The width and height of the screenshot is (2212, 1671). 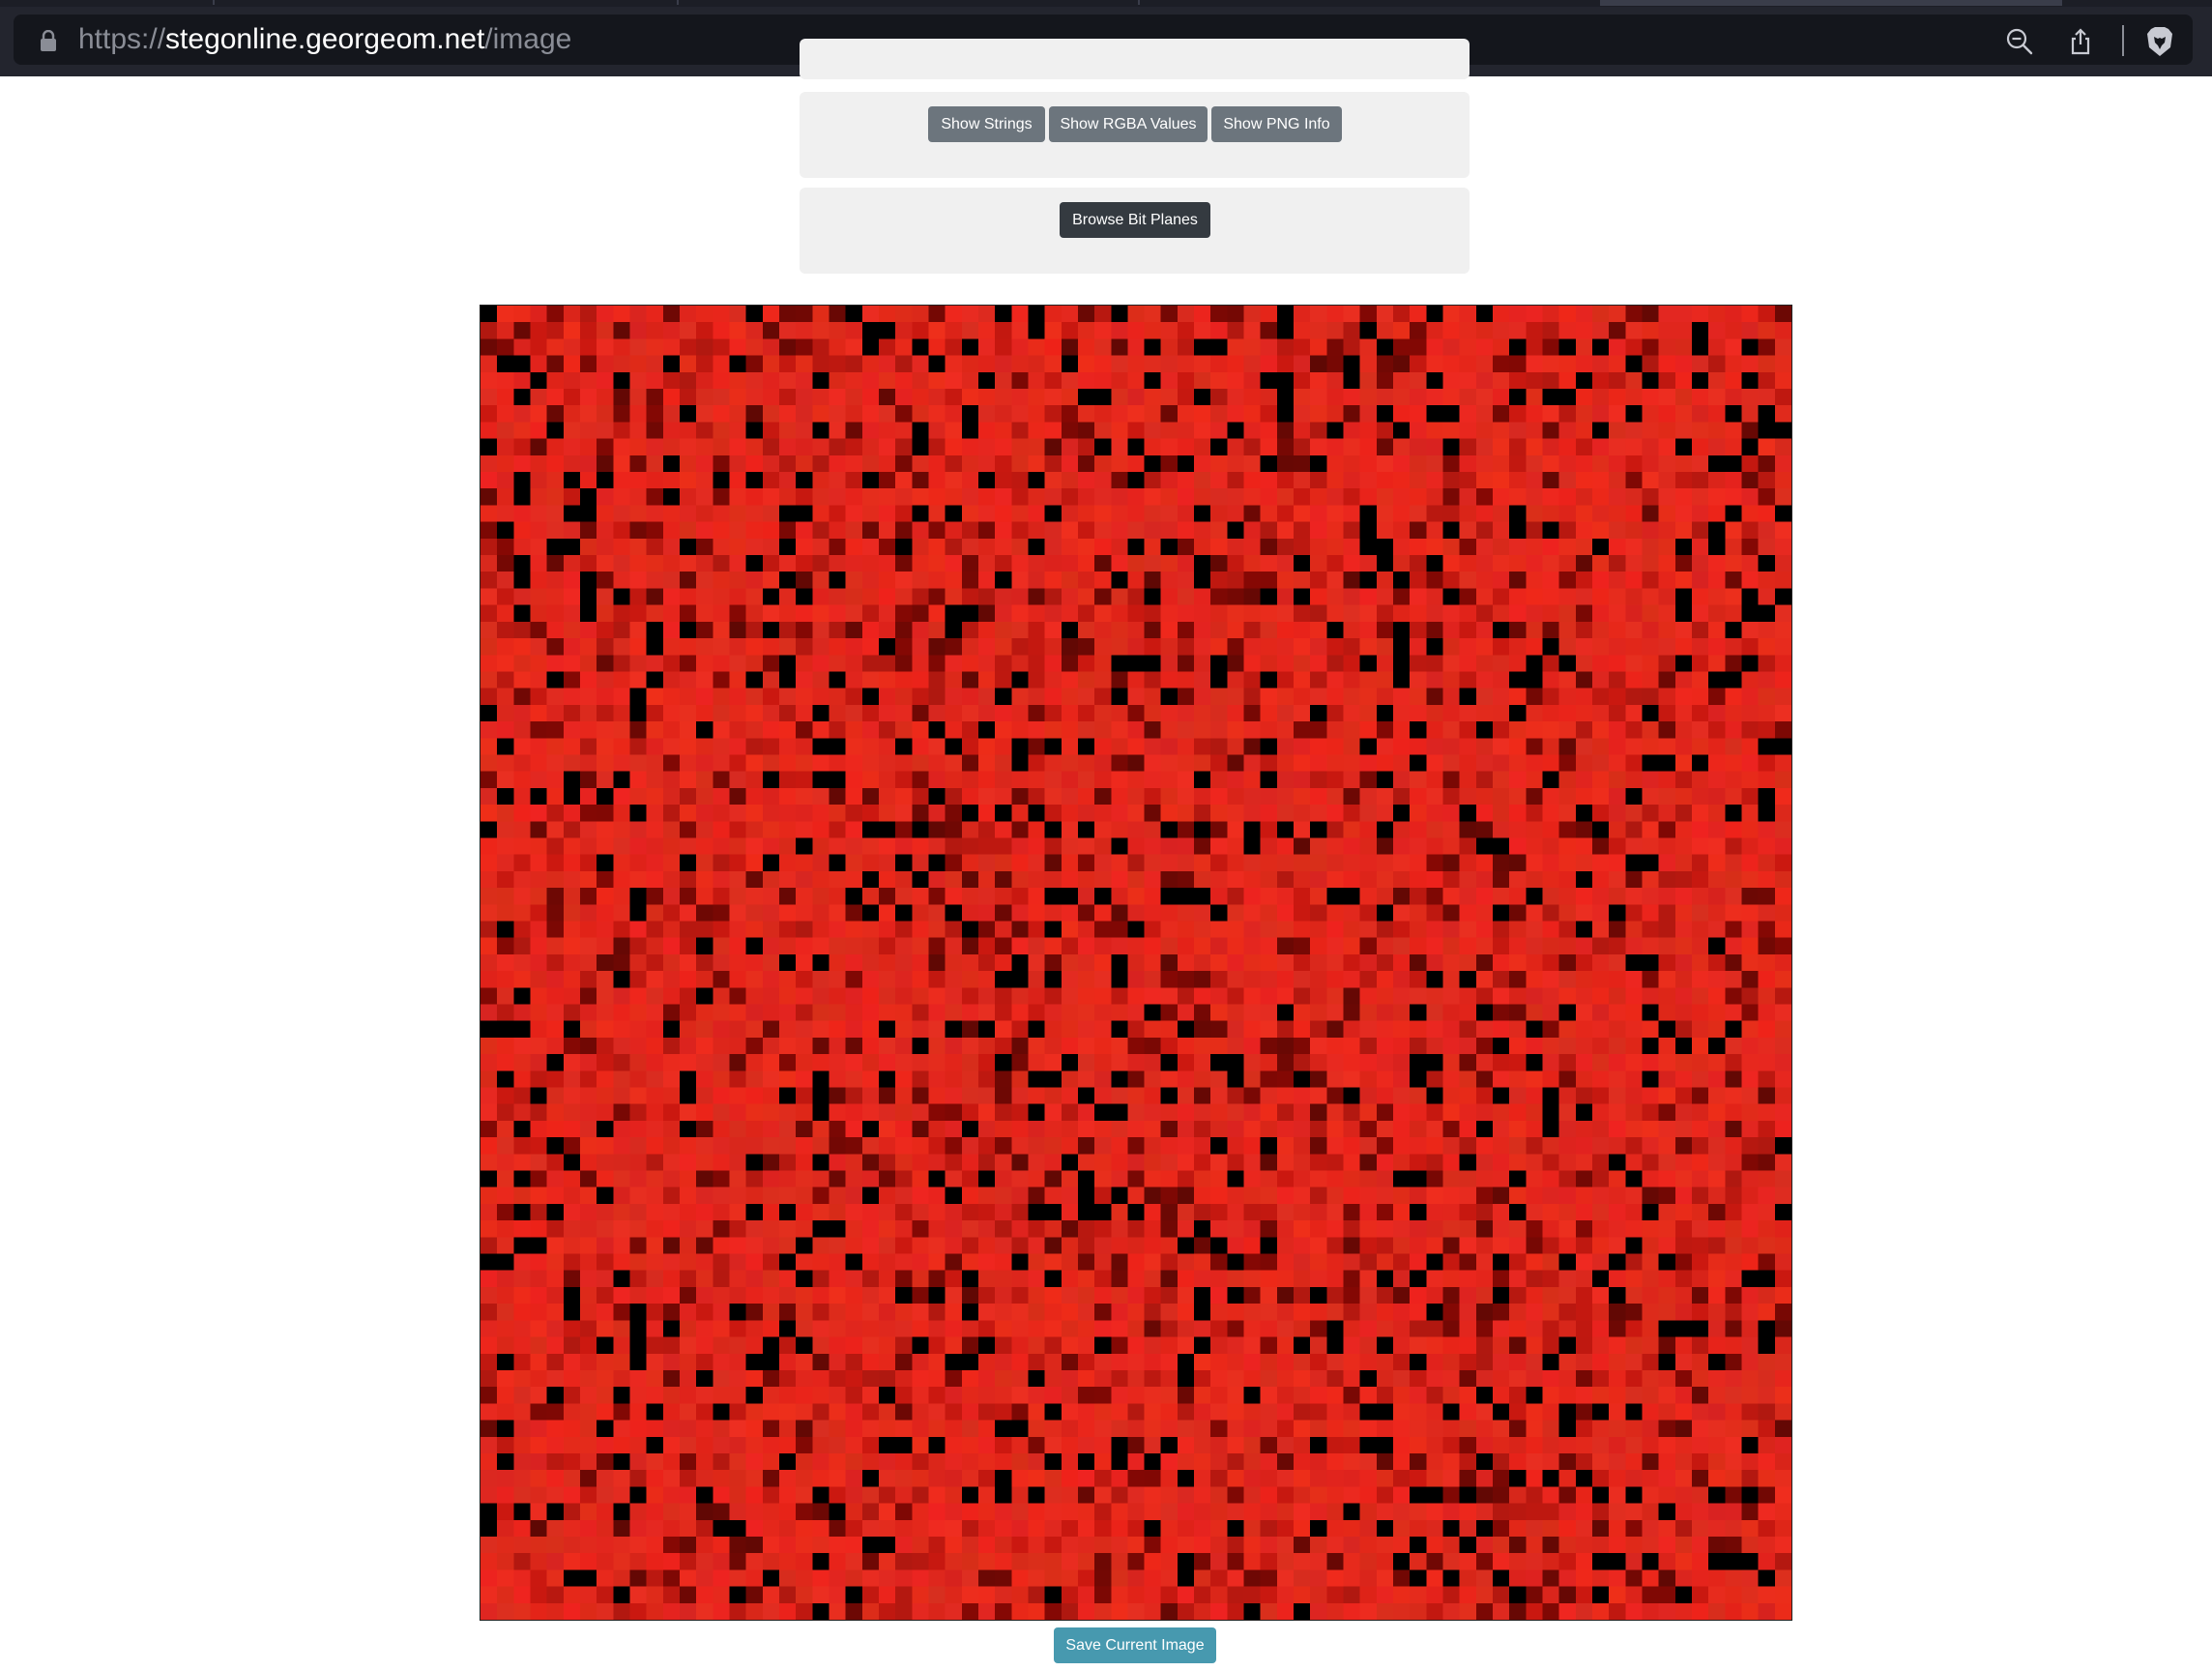 I want to click on tab-active, so click(x=1831, y=3).